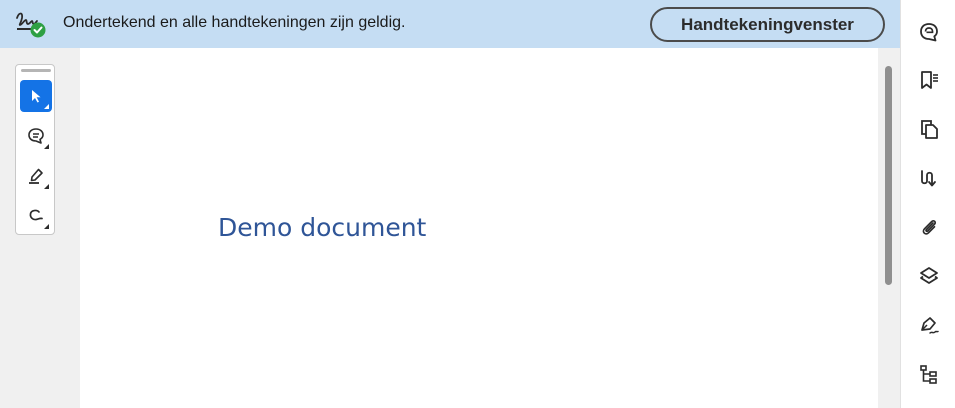  What do you see at coordinates (322, 227) in the screenshot?
I see `document-title: Demo document` at bounding box center [322, 227].